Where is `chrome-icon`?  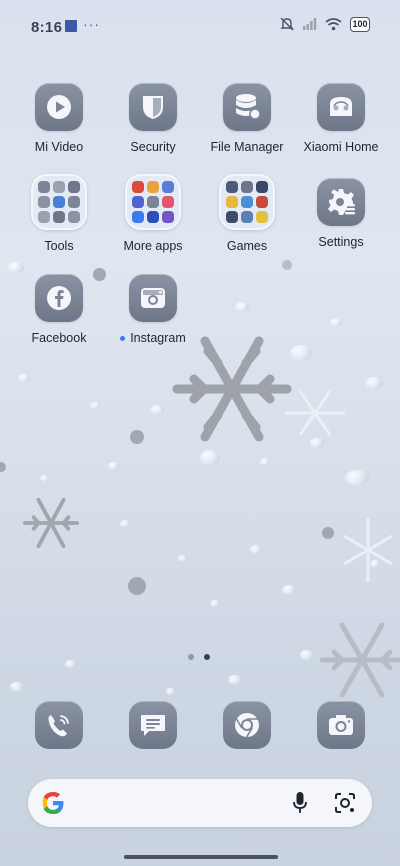 chrome-icon is located at coordinates (247, 725).